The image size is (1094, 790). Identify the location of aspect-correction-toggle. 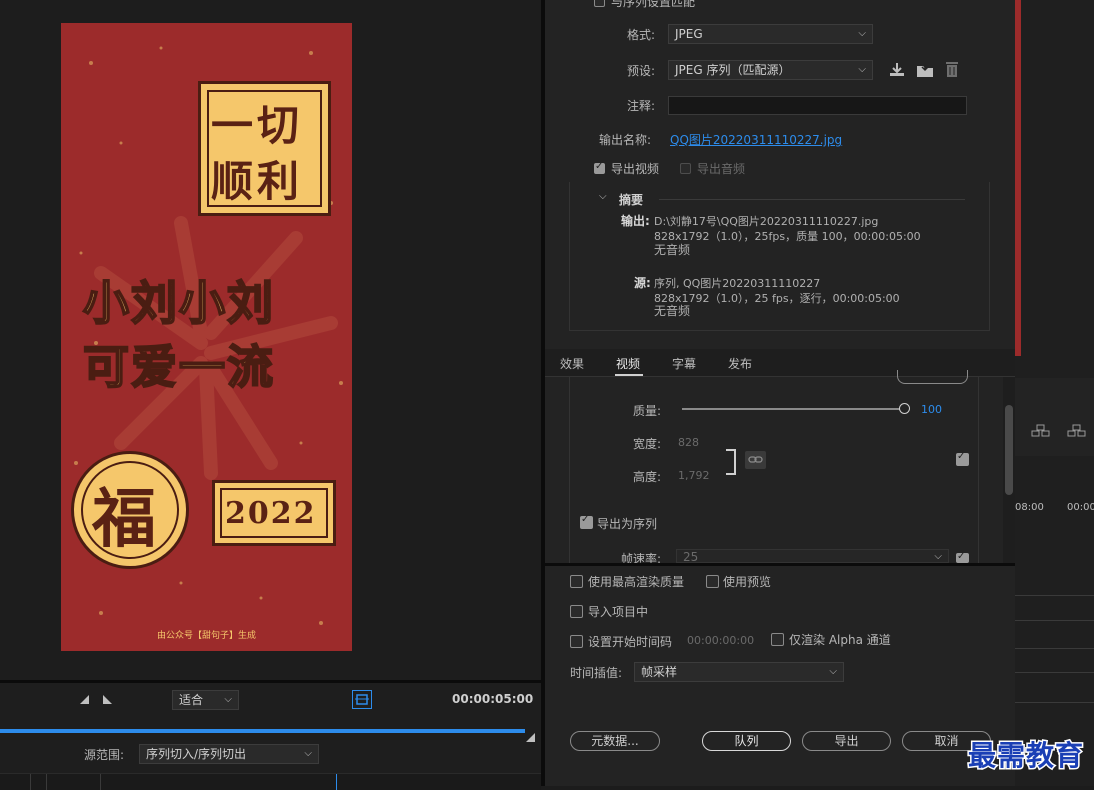
(362, 699).